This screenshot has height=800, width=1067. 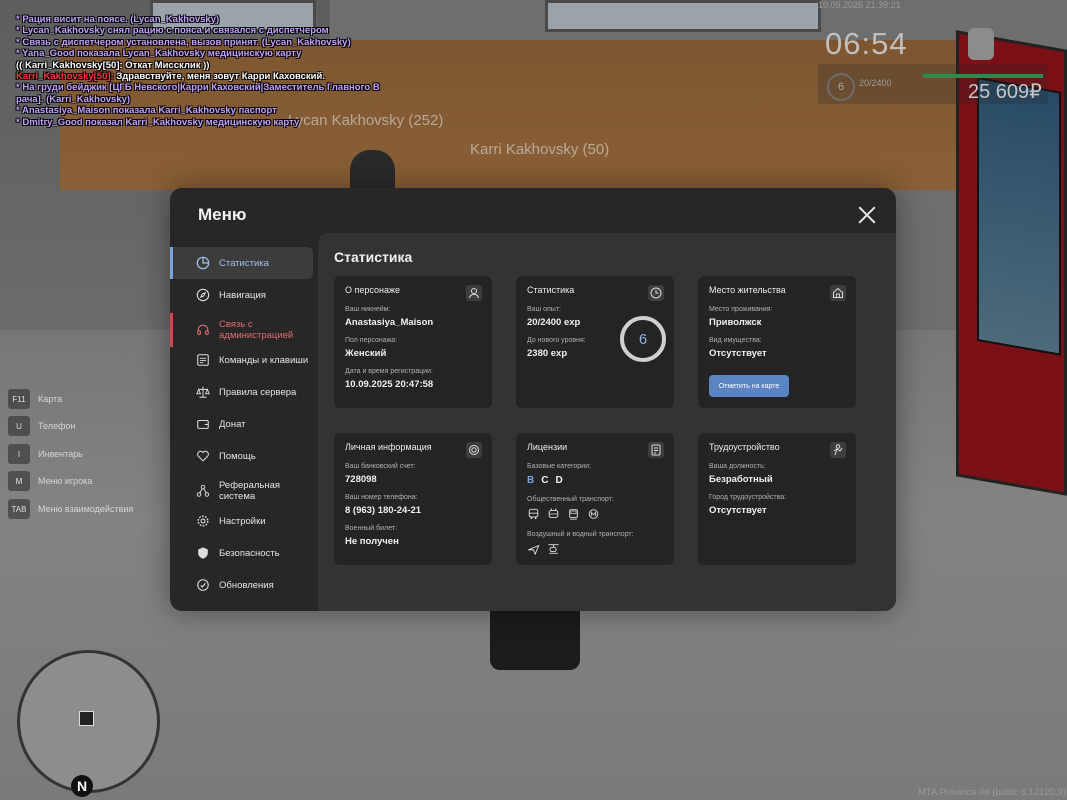 What do you see at coordinates (656, 450) in the screenshot?
I see `license-icon` at bounding box center [656, 450].